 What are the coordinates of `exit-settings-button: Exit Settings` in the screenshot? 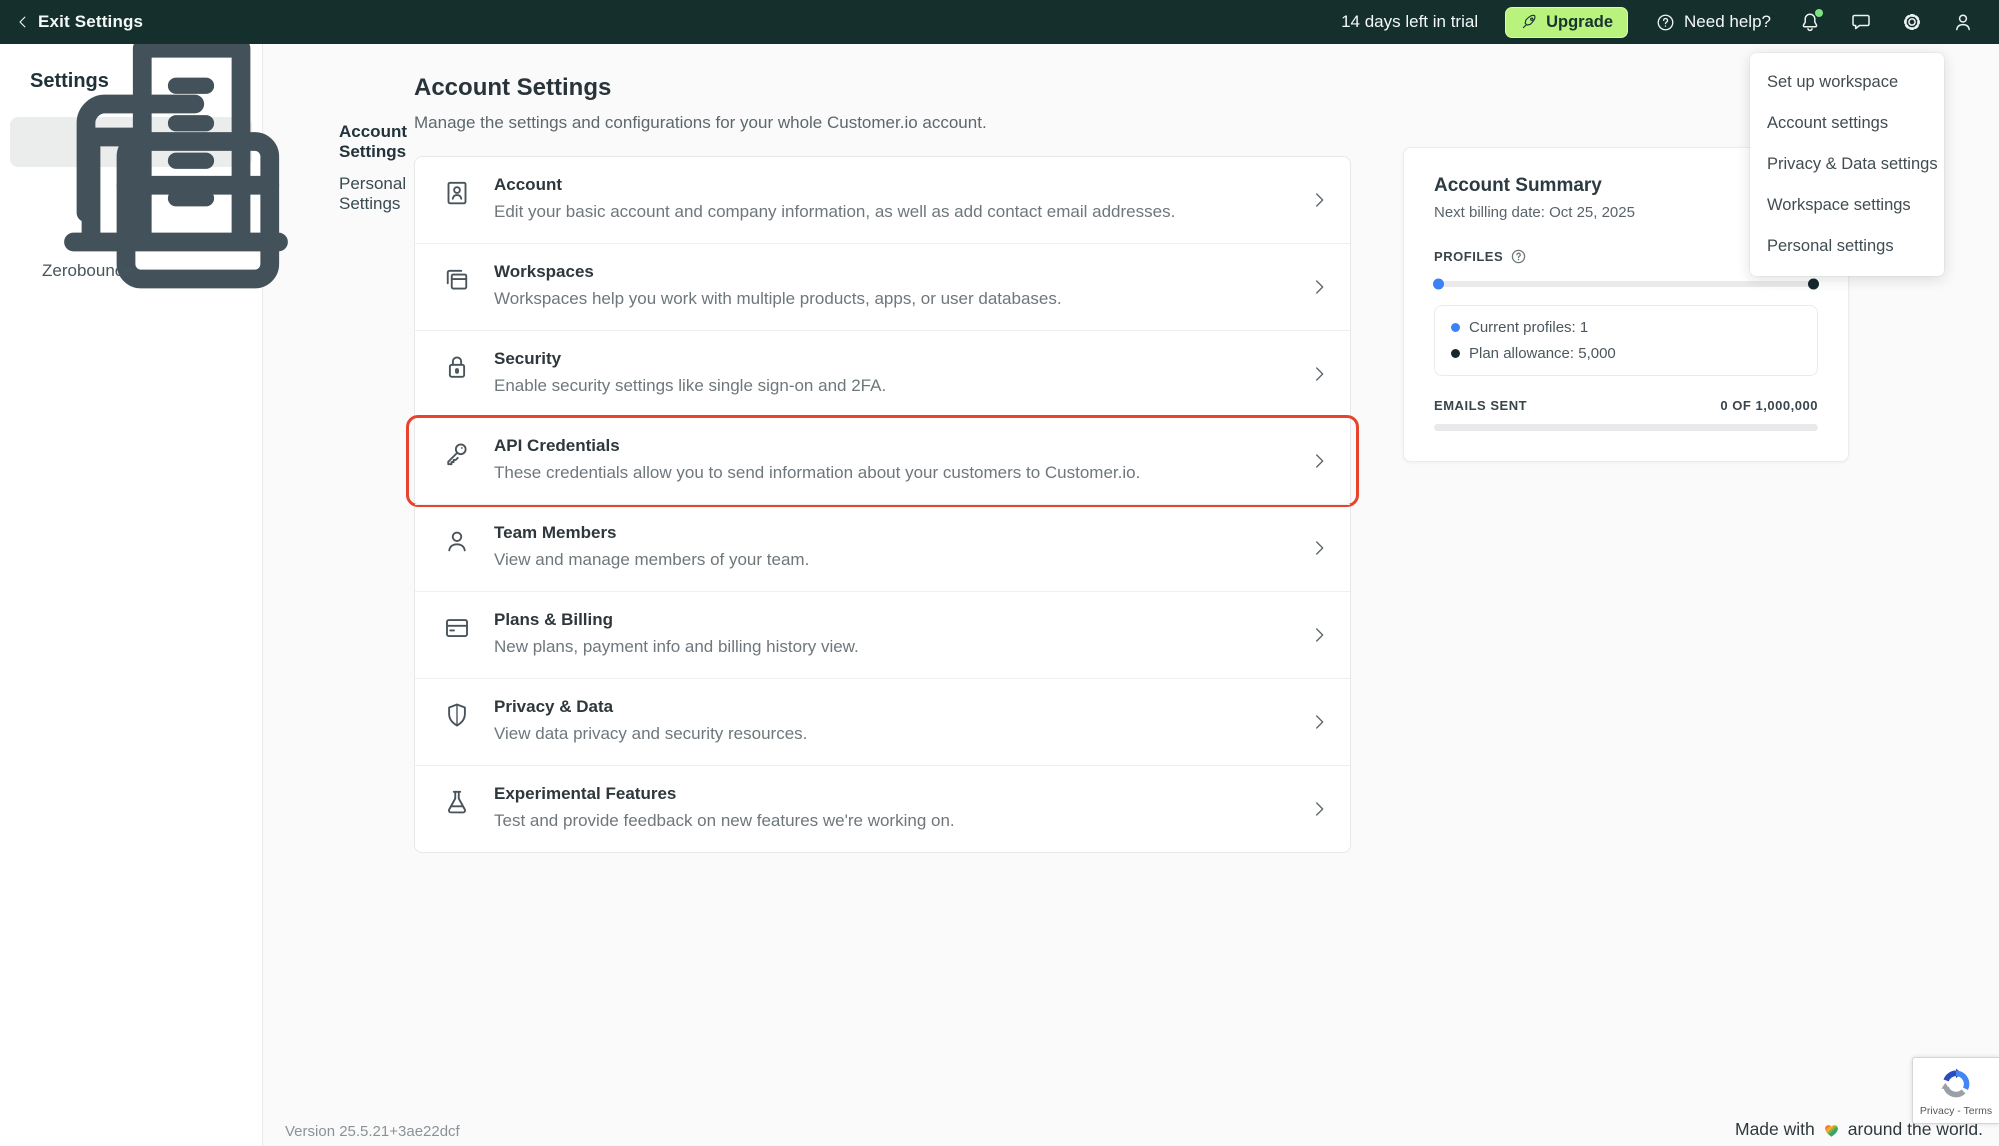 It's located at (78, 22).